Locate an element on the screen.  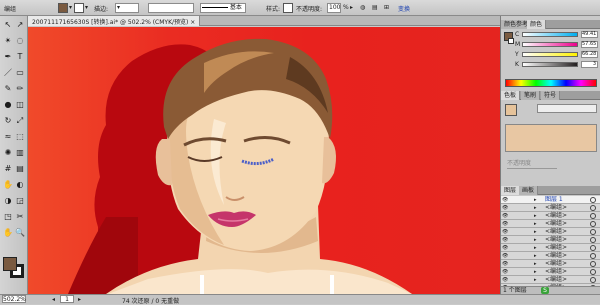
scale-icon: ⤢ is located at coordinates (20, 120).